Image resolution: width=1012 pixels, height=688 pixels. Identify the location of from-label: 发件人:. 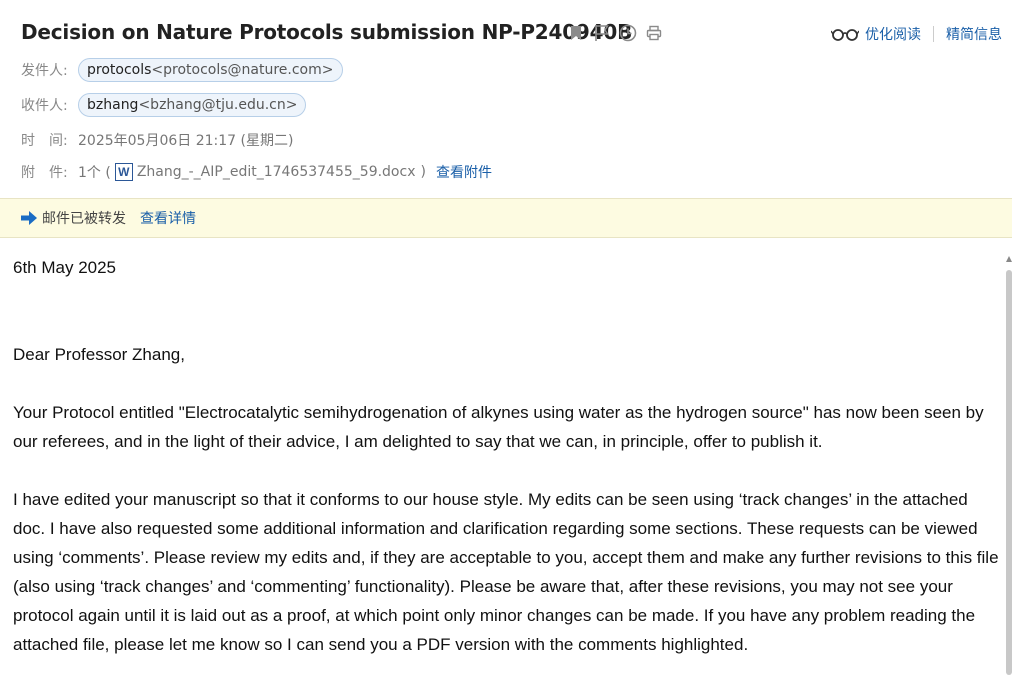
(44, 71).